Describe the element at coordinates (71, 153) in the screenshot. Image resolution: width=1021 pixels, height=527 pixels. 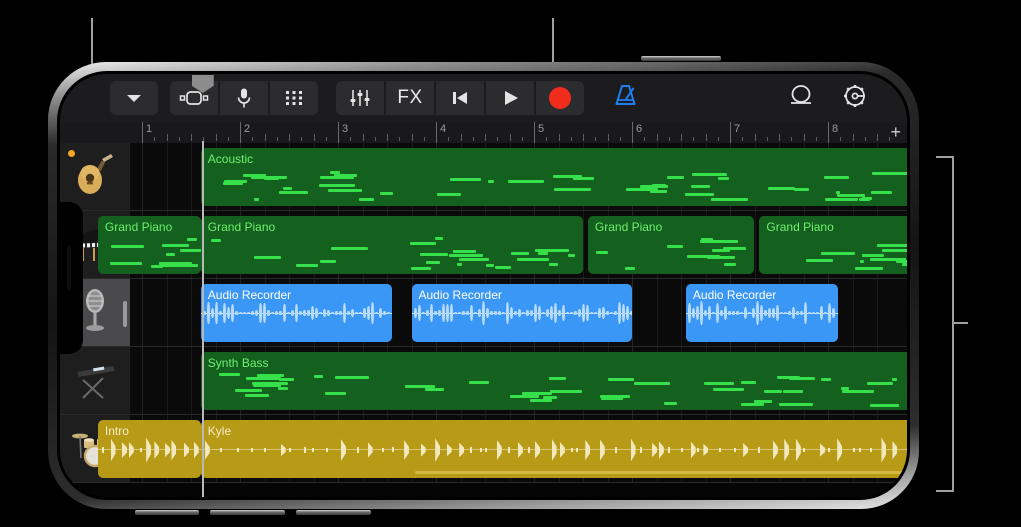
I see `record-enable-indicator` at that location.